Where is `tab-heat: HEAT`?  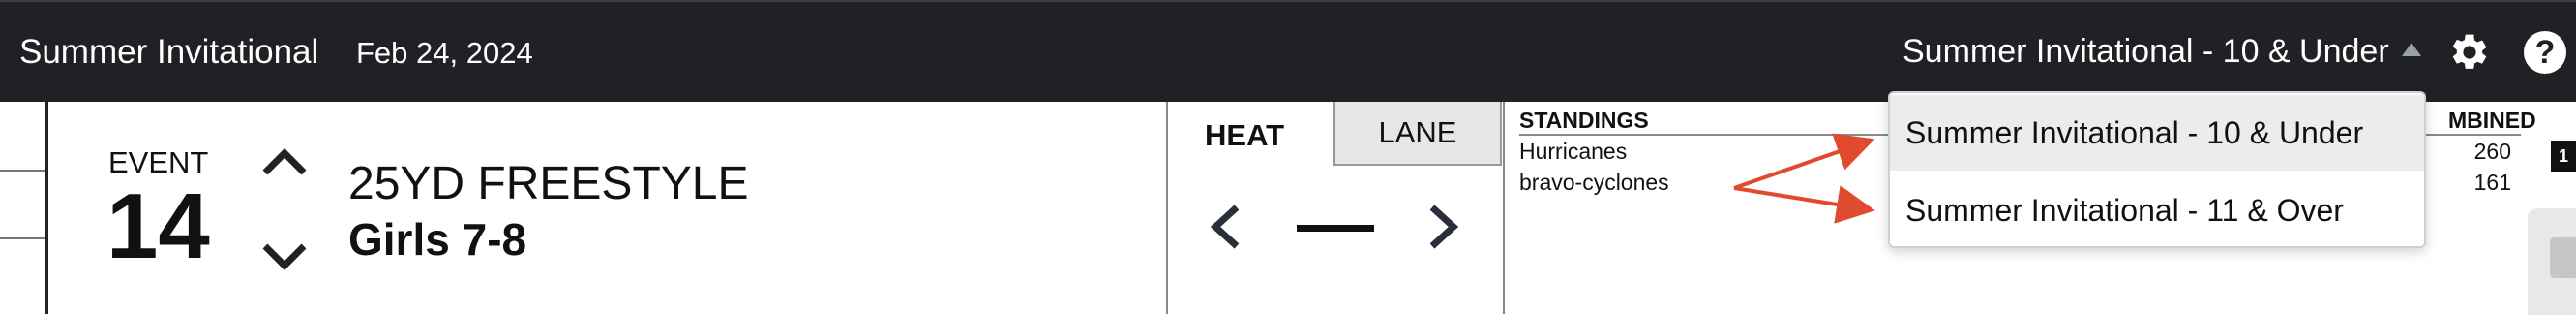 tab-heat: HEAT is located at coordinates (1244, 136).